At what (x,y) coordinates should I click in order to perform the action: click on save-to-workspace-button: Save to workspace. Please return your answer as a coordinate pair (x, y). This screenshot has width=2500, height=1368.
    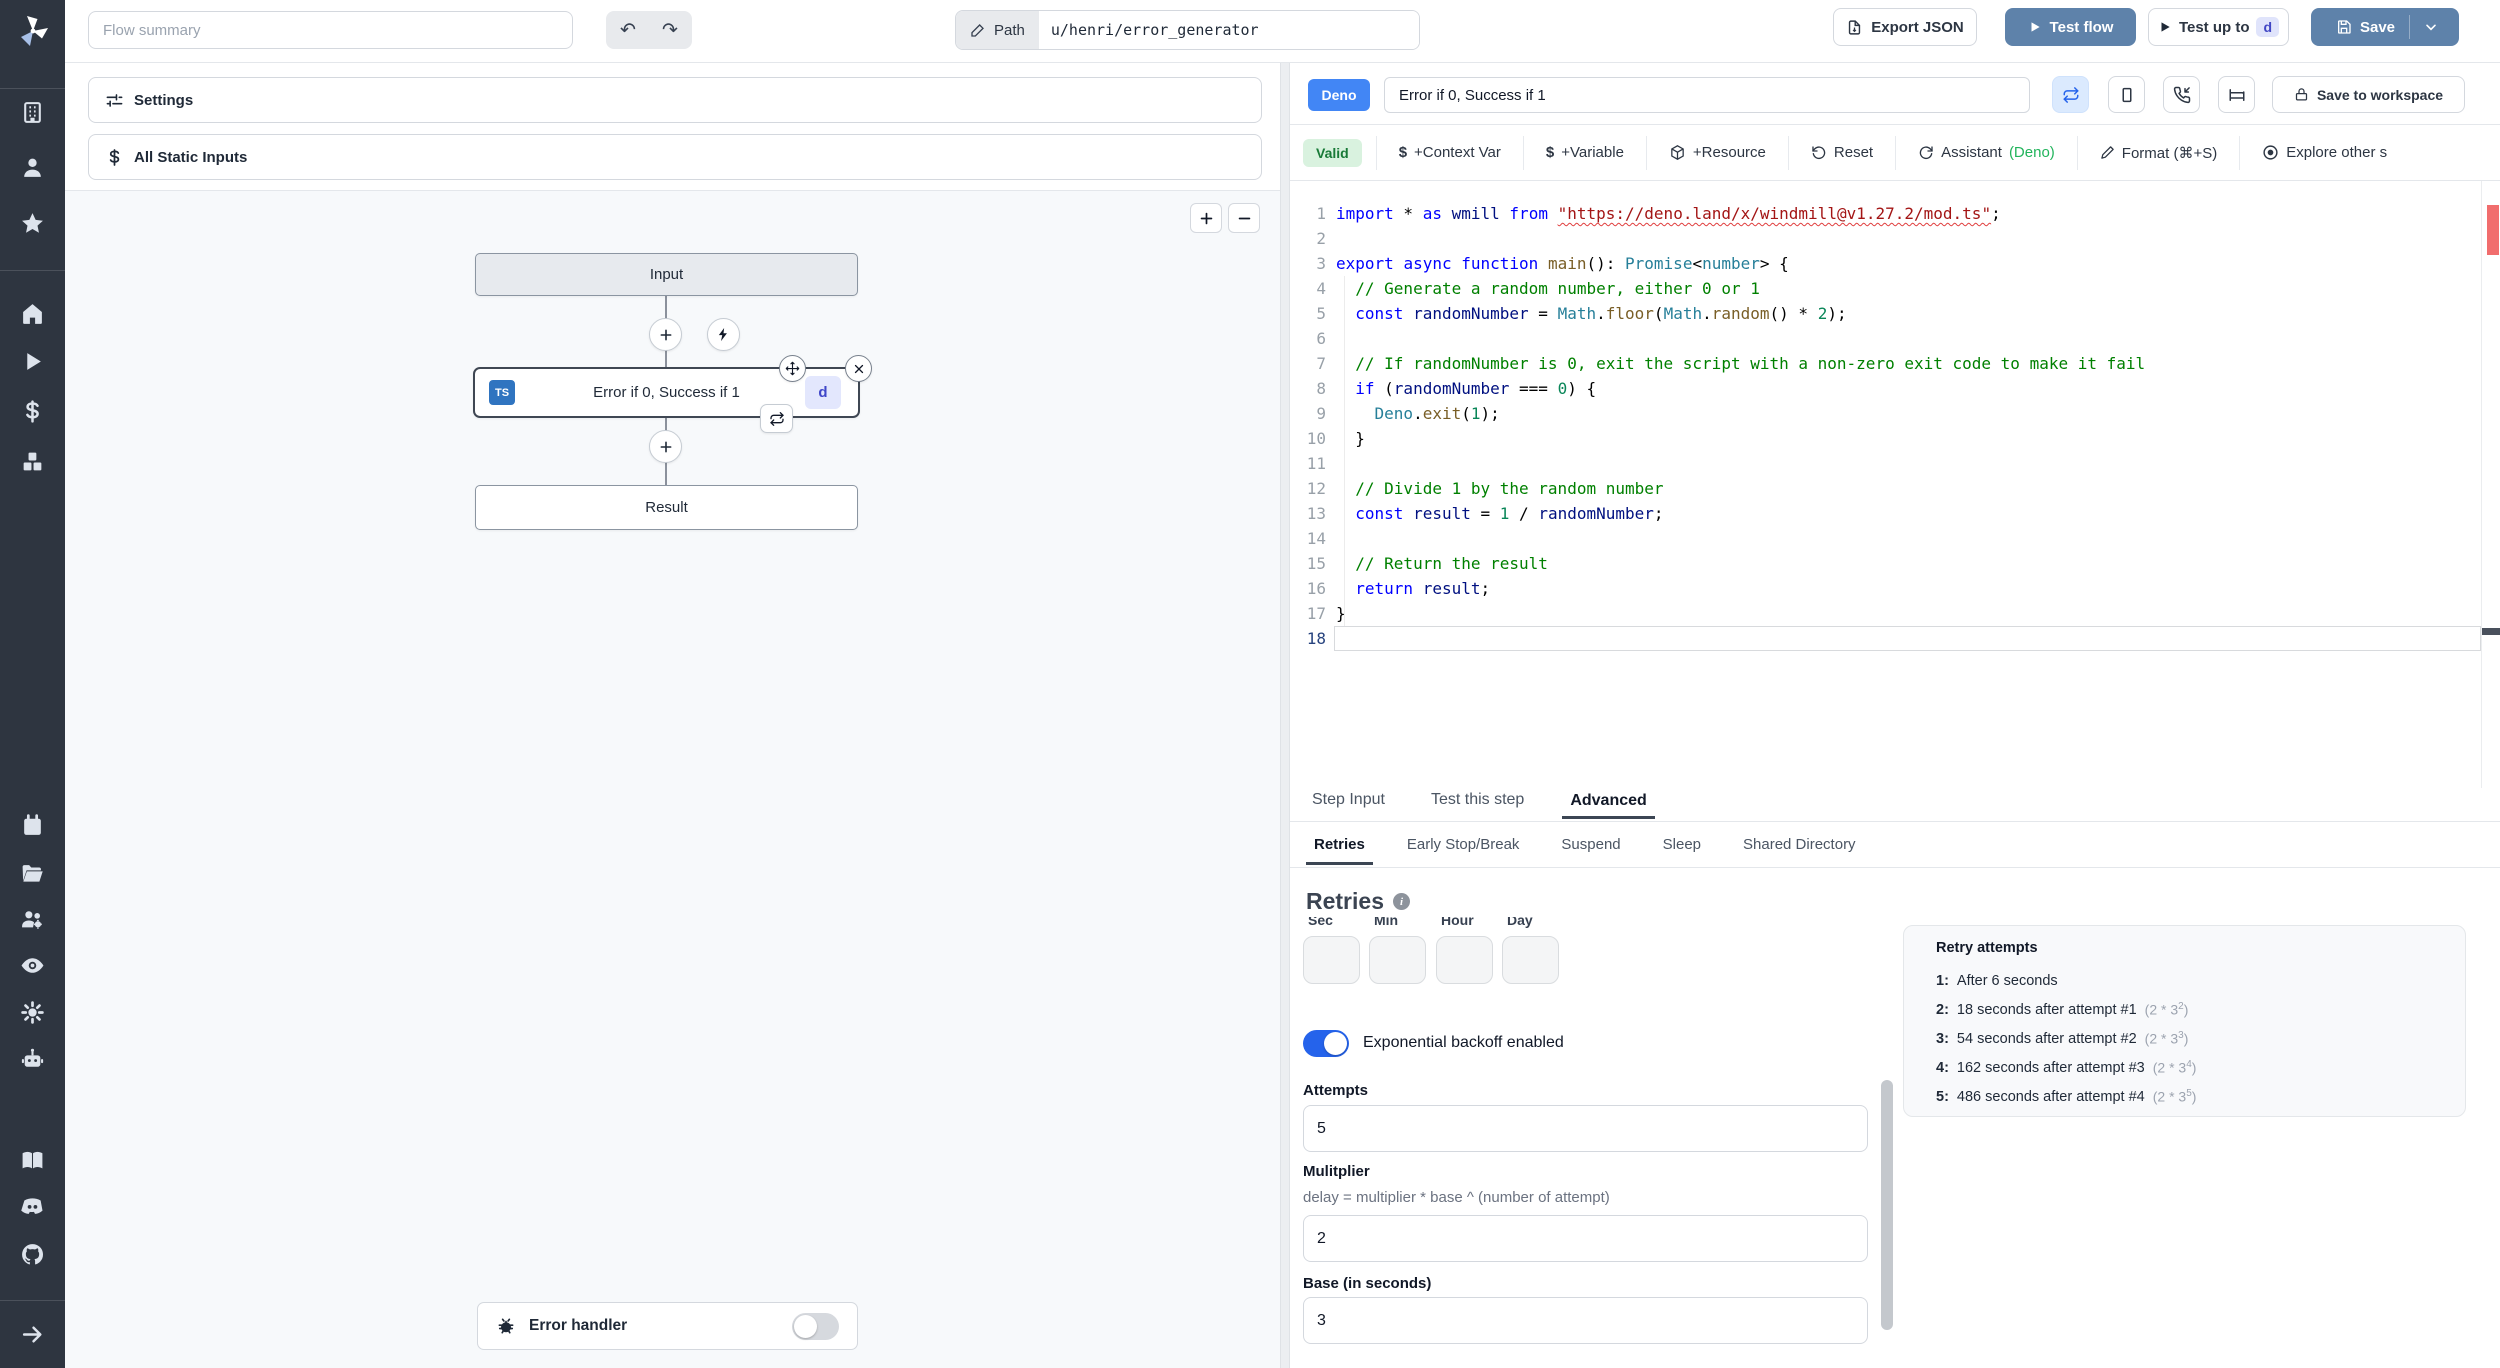
    Looking at the image, I should click on (2368, 94).